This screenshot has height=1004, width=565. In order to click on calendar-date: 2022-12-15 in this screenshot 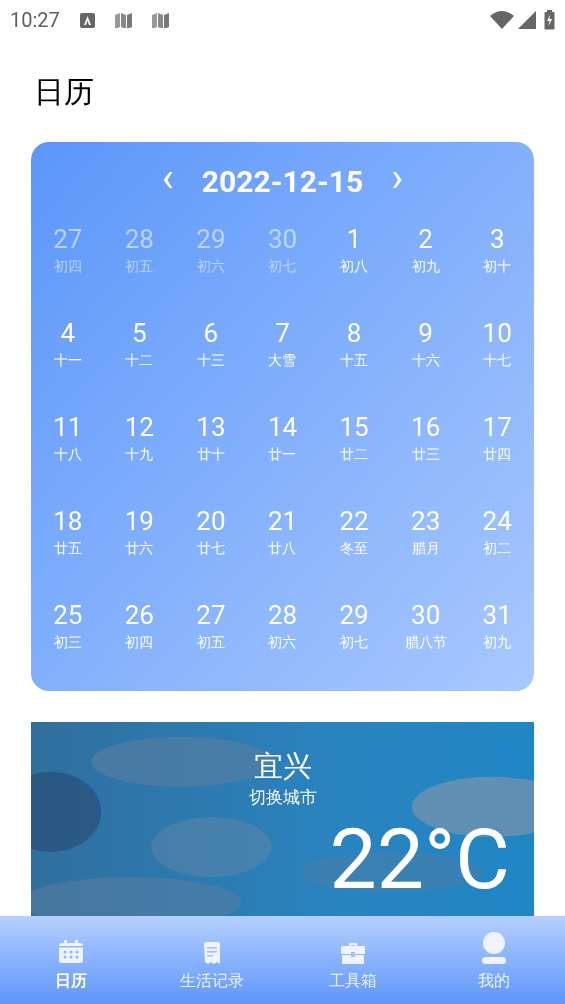, I will do `click(282, 181)`.